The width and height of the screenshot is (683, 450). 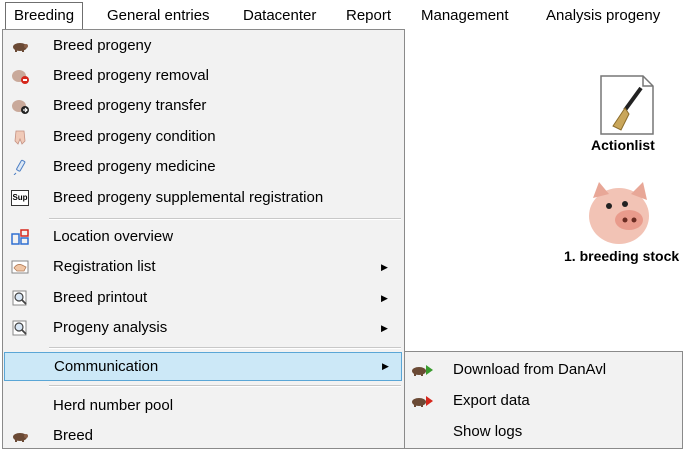 I want to click on menu-item-breed: Breed, so click(x=203, y=436).